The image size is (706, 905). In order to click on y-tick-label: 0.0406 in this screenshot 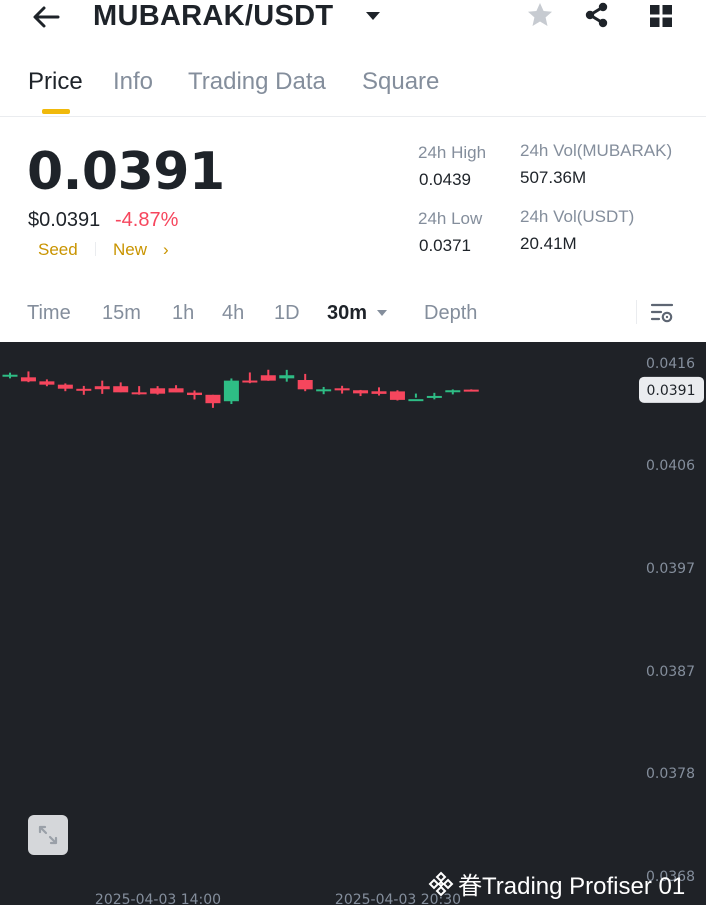, I will do `click(670, 466)`.